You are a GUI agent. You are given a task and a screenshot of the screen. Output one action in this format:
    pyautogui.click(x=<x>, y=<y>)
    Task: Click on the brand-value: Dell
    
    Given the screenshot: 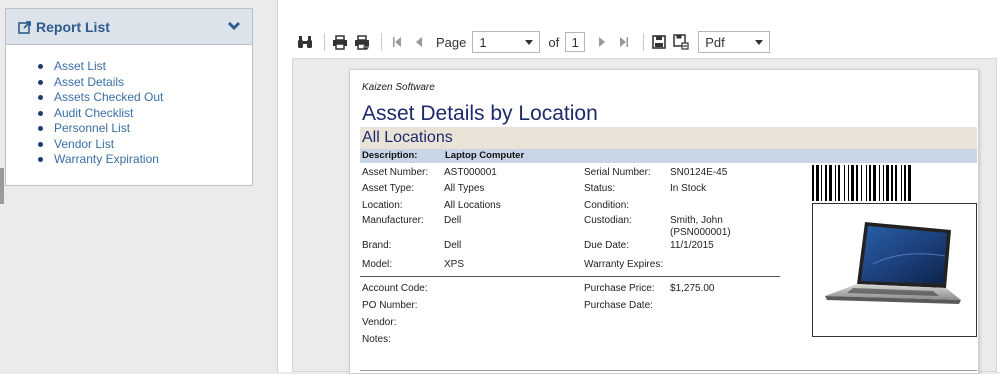 What is the action you would take?
    pyautogui.click(x=453, y=245)
    